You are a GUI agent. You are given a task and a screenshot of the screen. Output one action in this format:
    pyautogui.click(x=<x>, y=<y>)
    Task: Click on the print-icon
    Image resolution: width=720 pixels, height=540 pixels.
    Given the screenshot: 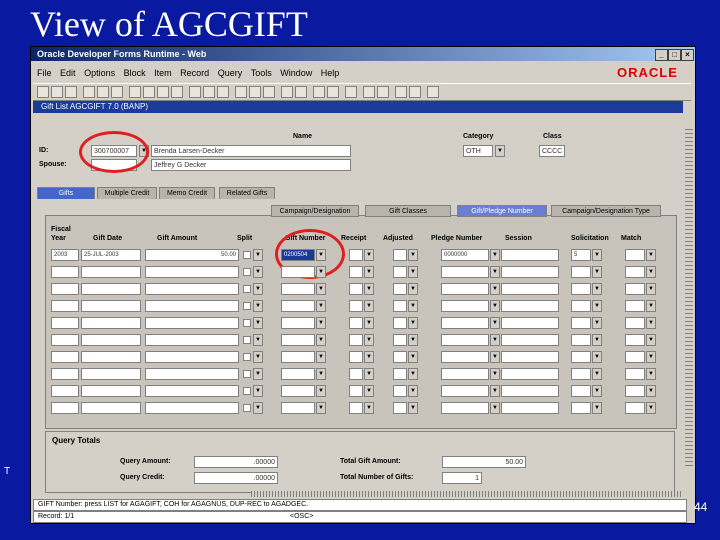 What is the action you would take?
    pyautogui.click(x=71, y=92)
    